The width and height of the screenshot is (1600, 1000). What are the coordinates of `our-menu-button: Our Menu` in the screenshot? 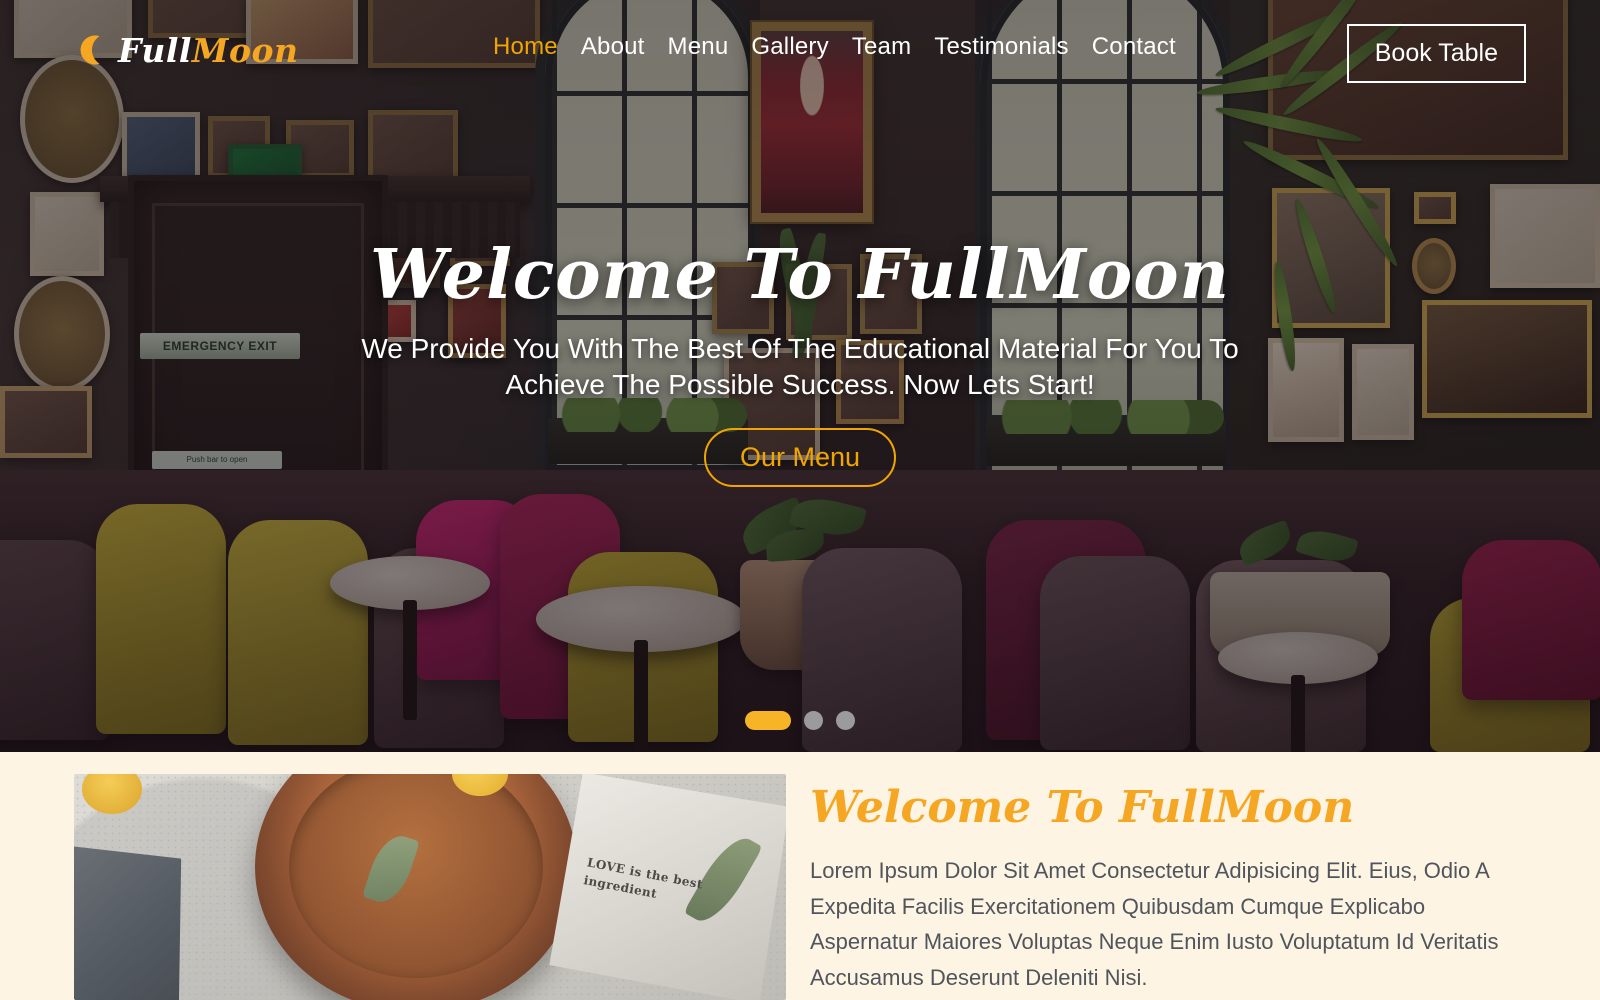 It's located at (800, 458).